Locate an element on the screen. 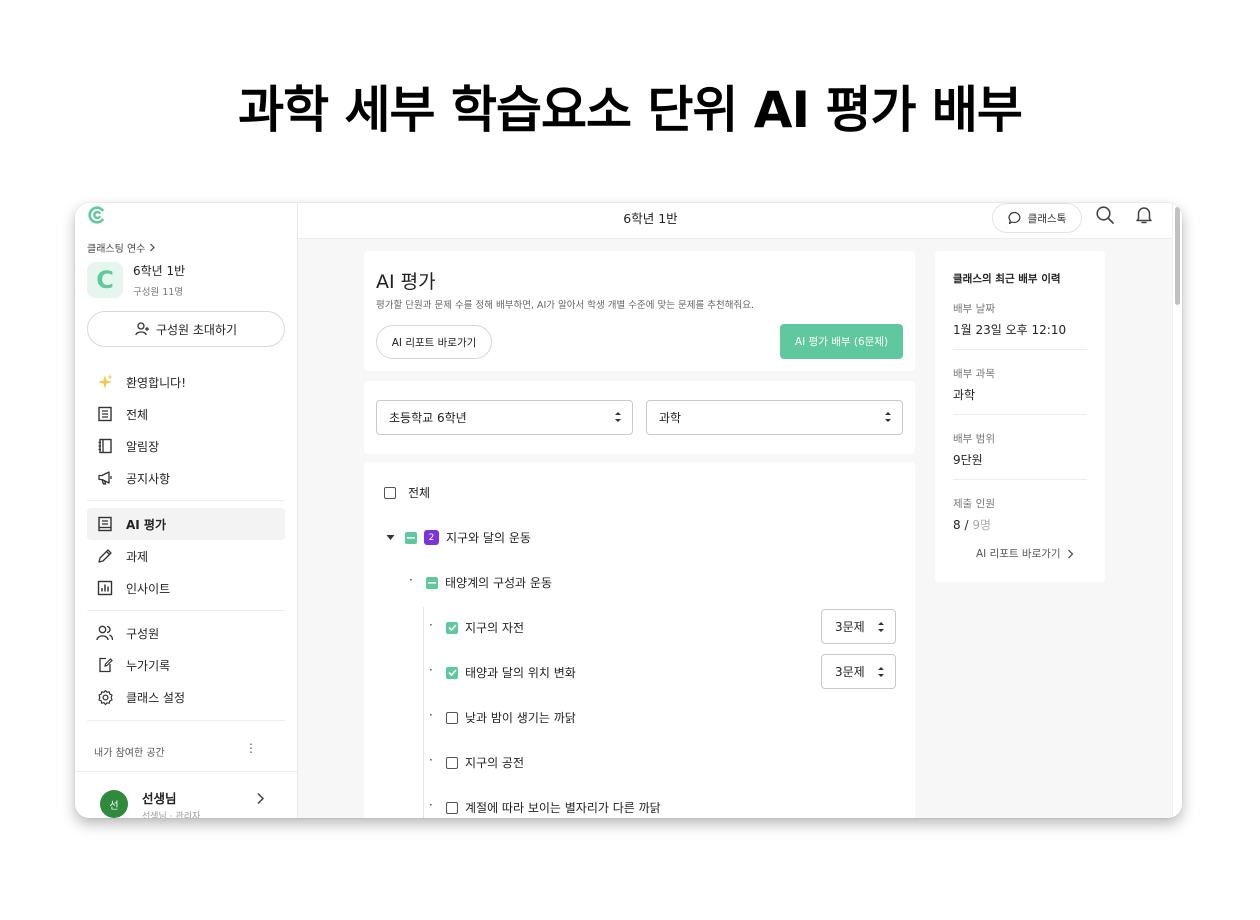 Image resolution: width=1260 pixels, height=920 pixels. invite-members-button: 구성원 초대하기 is located at coordinates (186, 329).